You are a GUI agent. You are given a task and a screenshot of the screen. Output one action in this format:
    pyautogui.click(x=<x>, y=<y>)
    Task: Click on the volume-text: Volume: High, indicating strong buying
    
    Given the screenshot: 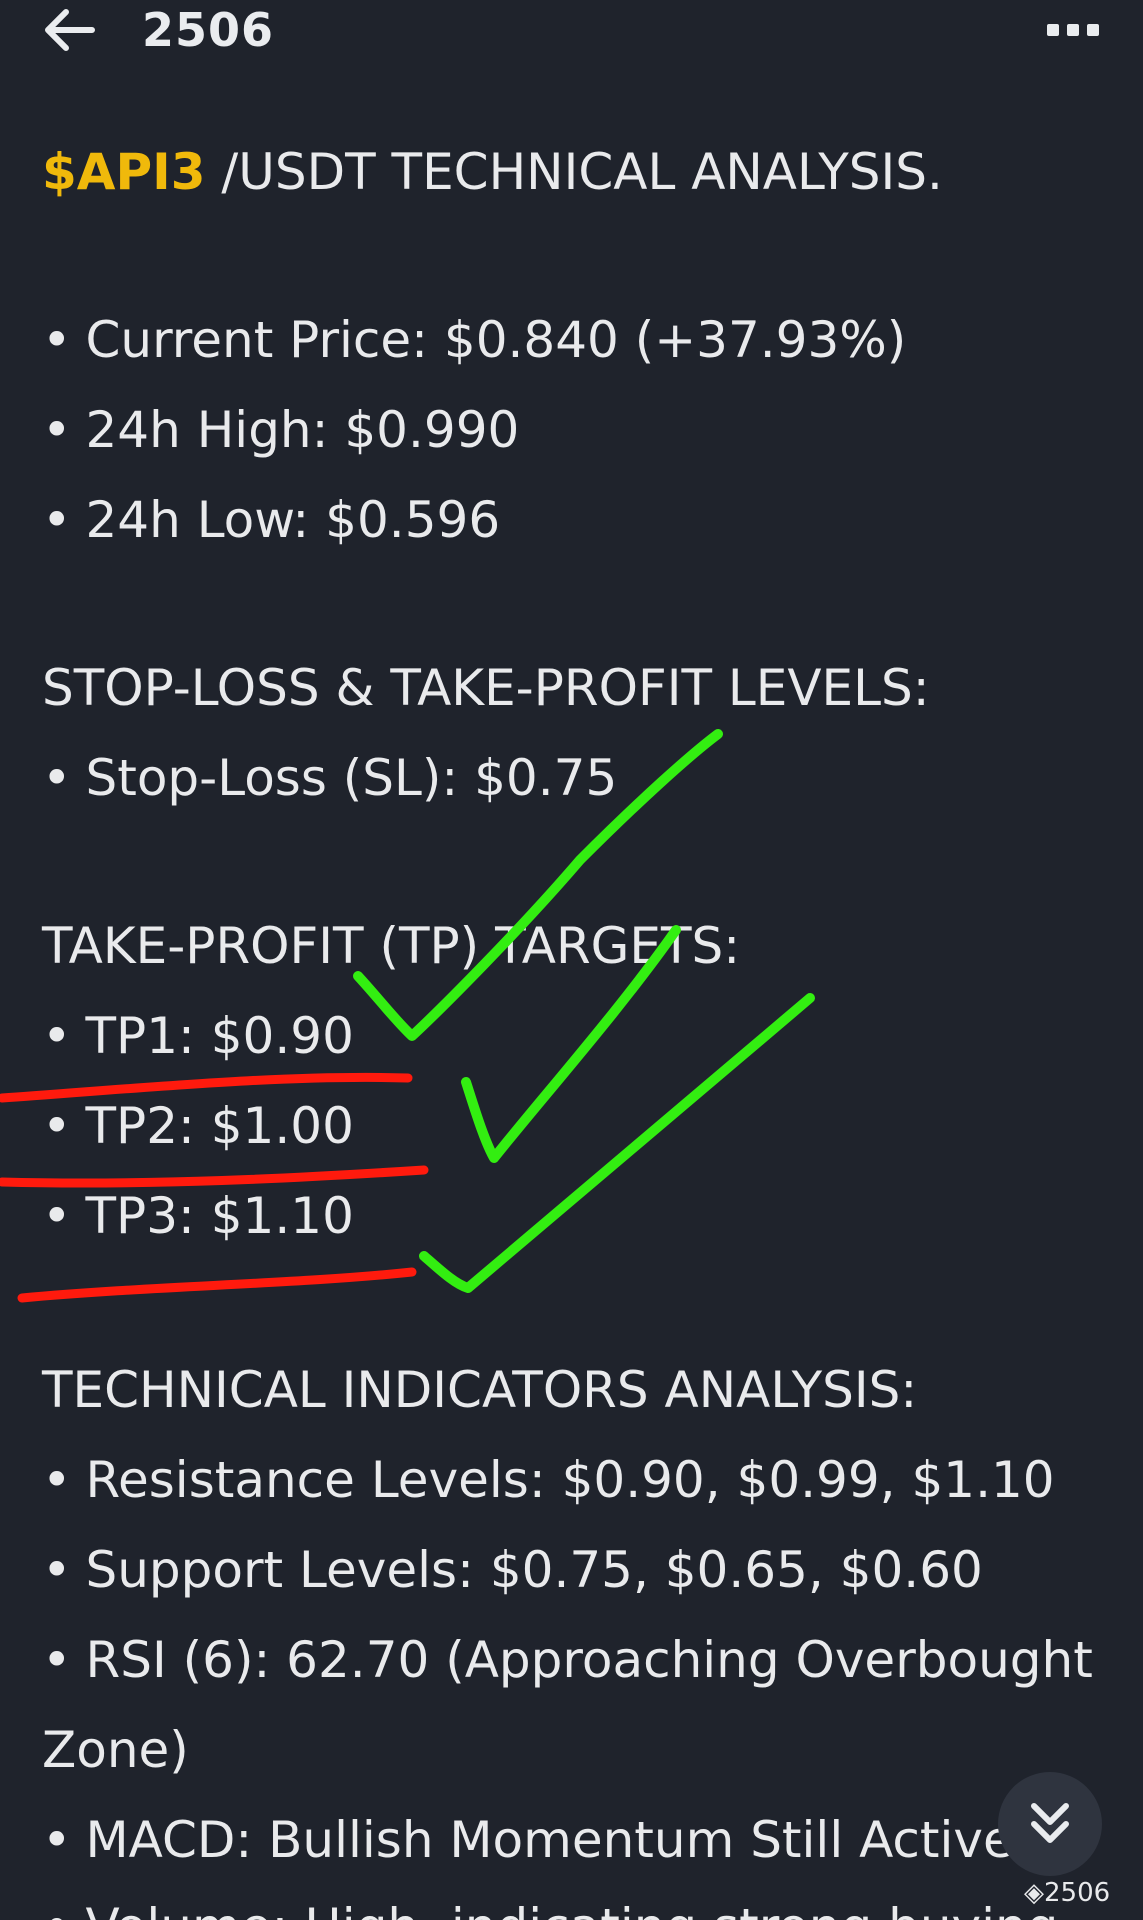 What is the action you would take?
    pyautogui.click(x=572, y=1909)
    